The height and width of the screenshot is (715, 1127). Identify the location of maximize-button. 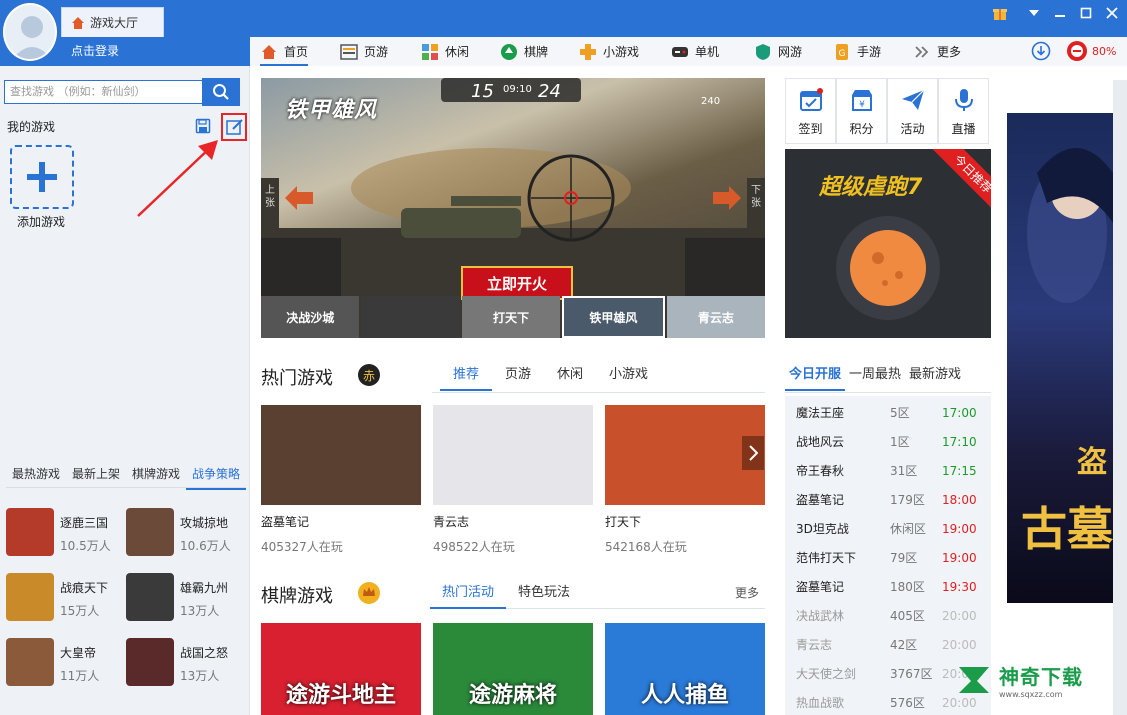
(1086, 13).